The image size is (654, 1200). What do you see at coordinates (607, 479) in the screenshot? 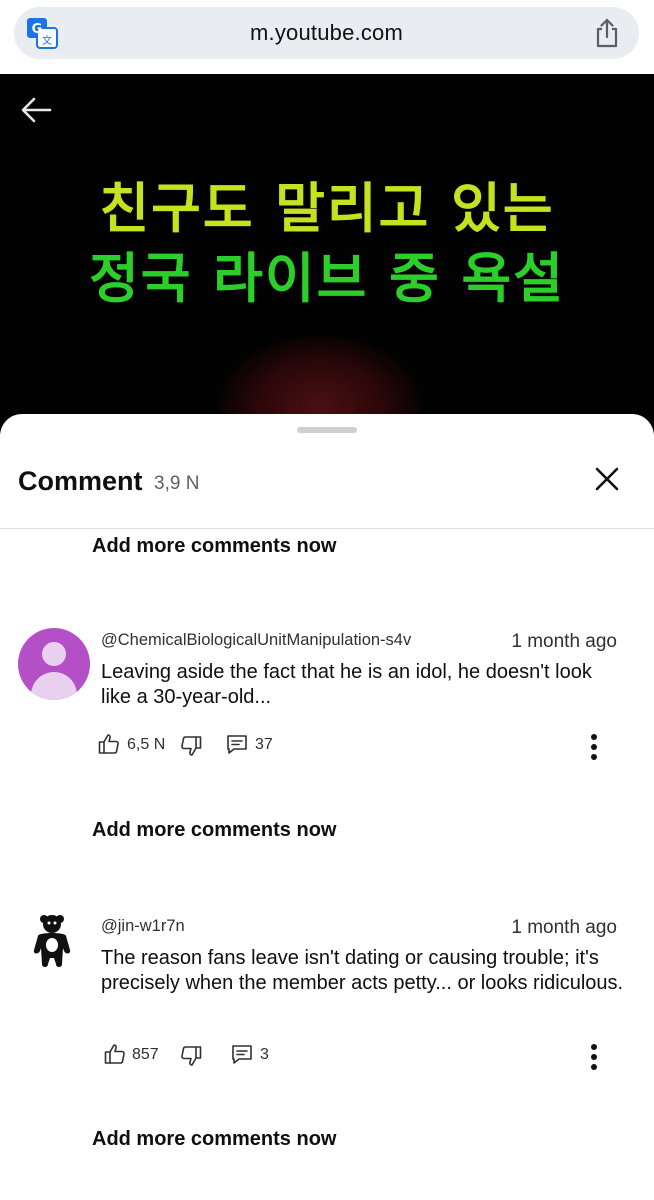
I see `close-icon` at bounding box center [607, 479].